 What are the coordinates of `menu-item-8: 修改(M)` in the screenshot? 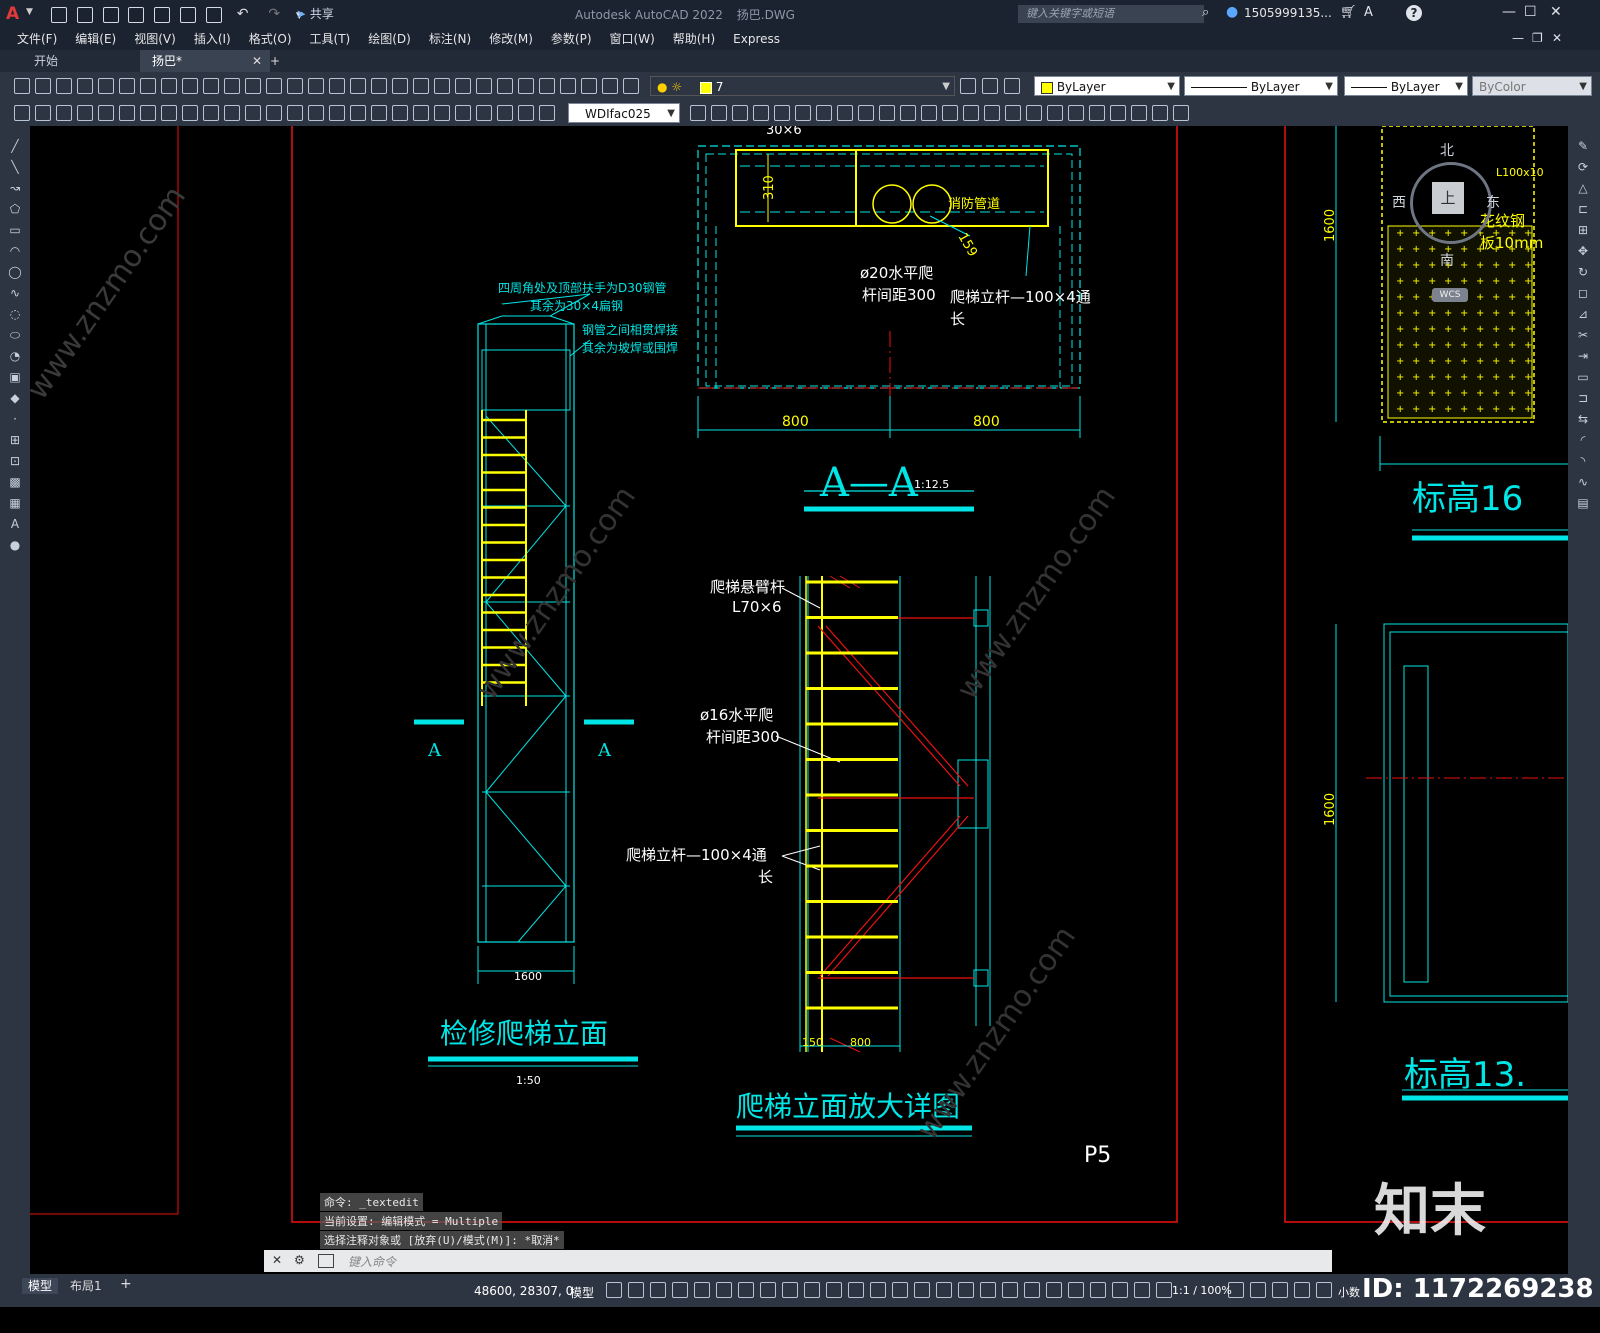 It's located at (511, 39).